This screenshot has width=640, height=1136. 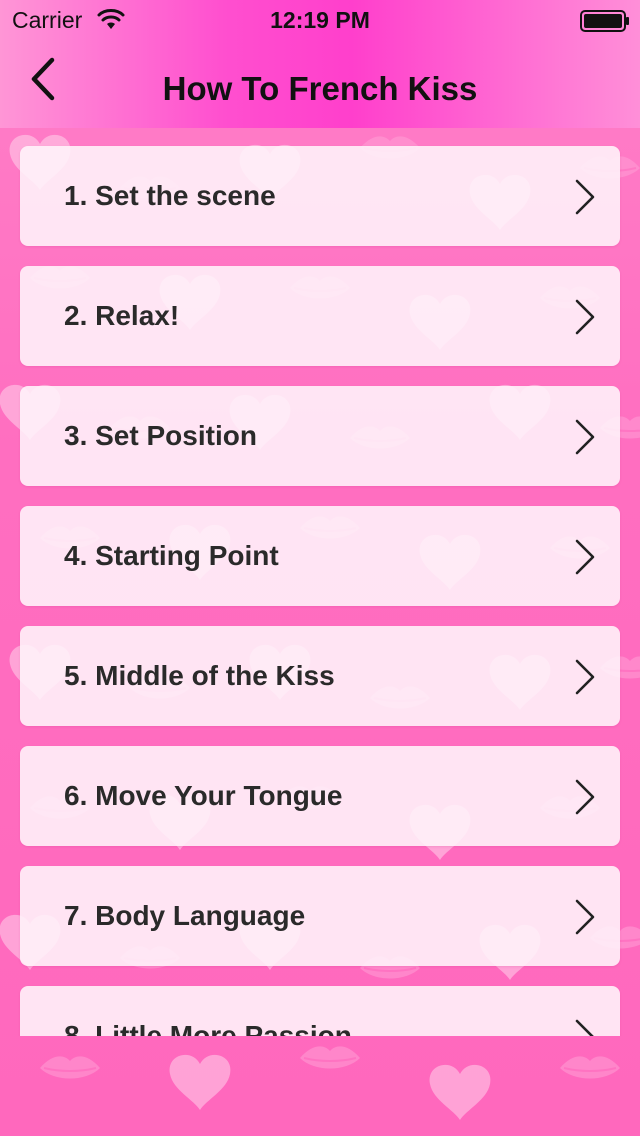 What do you see at coordinates (122, 315) in the screenshot?
I see `list-item-label: 2. Relax!` at bounding box center [122, 315].